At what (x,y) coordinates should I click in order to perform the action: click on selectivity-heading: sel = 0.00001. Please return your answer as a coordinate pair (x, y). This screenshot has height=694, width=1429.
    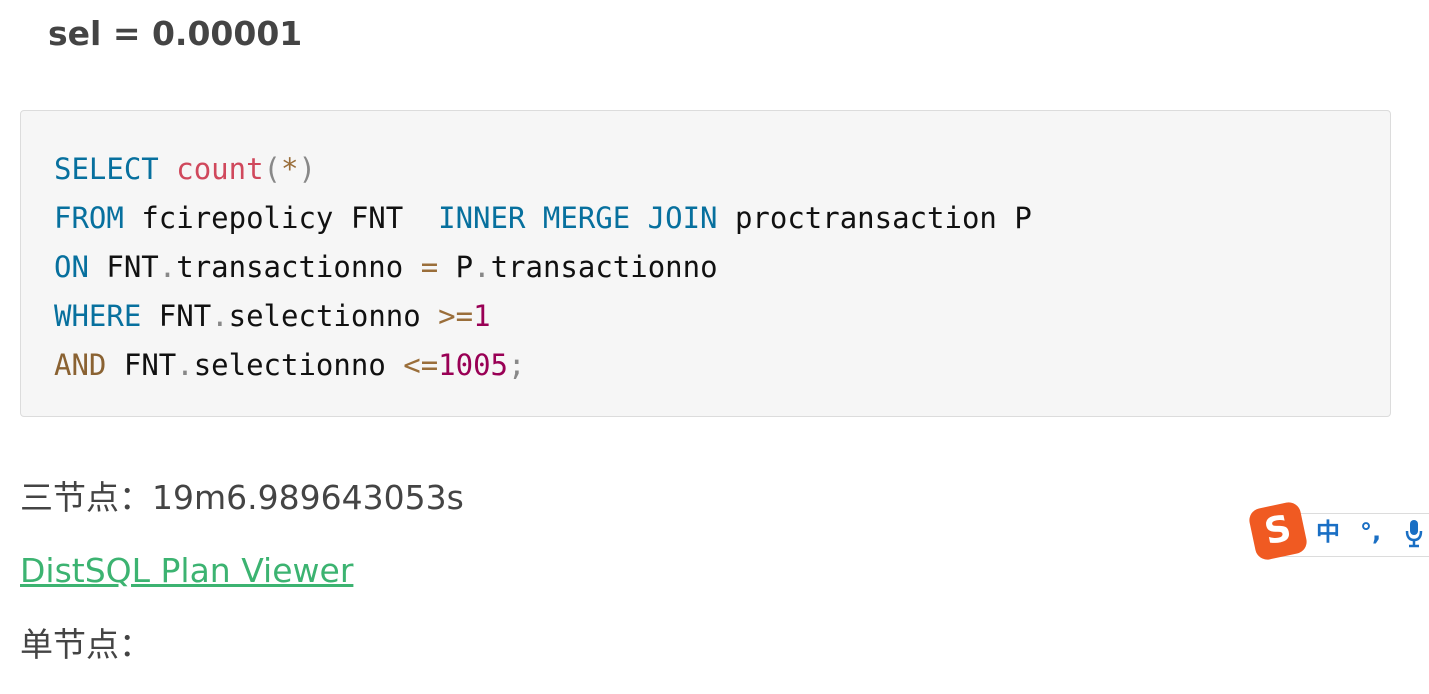
    Looking at the image, I should click on (175, 33).